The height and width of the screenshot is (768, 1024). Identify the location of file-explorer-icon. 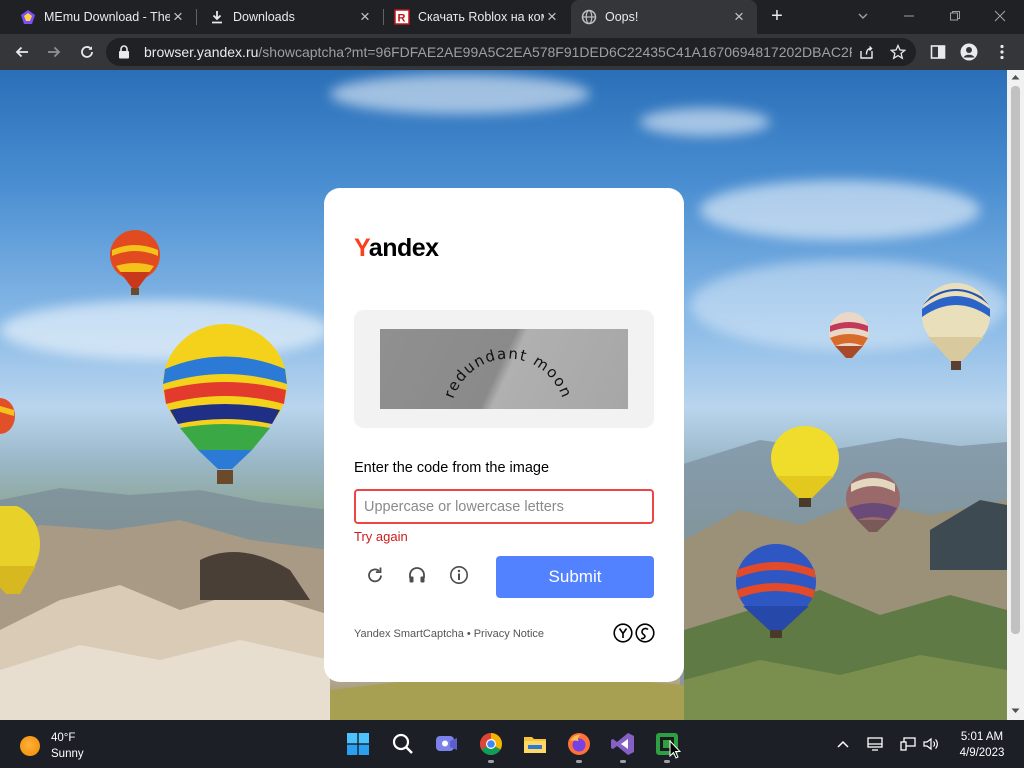
(535, 744).